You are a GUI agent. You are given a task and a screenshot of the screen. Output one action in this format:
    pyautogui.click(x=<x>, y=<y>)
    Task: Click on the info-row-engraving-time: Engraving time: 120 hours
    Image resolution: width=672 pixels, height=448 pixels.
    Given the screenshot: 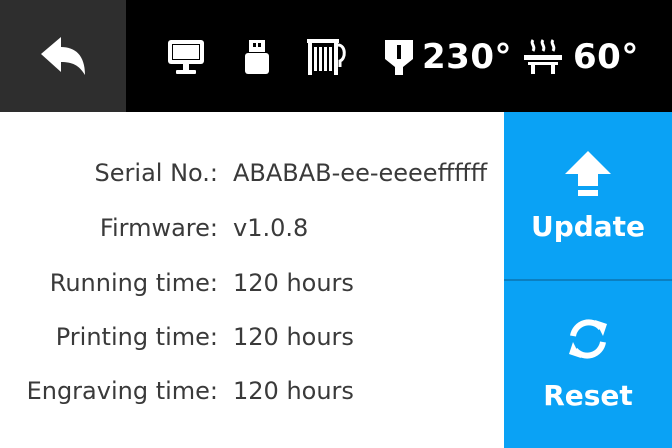 What is the action you would take?
    pyautogui.click(x=252, y=391)
    